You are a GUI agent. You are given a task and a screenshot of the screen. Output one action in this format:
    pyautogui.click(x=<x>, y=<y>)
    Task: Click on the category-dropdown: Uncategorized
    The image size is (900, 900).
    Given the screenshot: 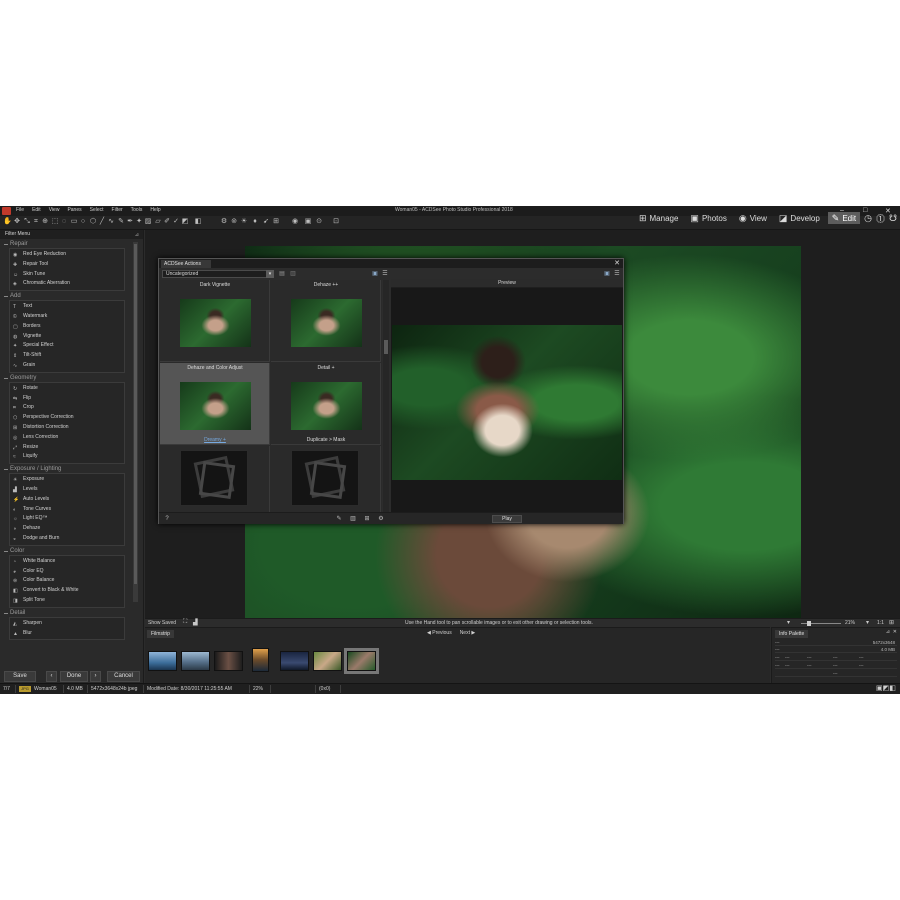 What is the action you would take?
    pyautogui.click(x=218, y=274)
    